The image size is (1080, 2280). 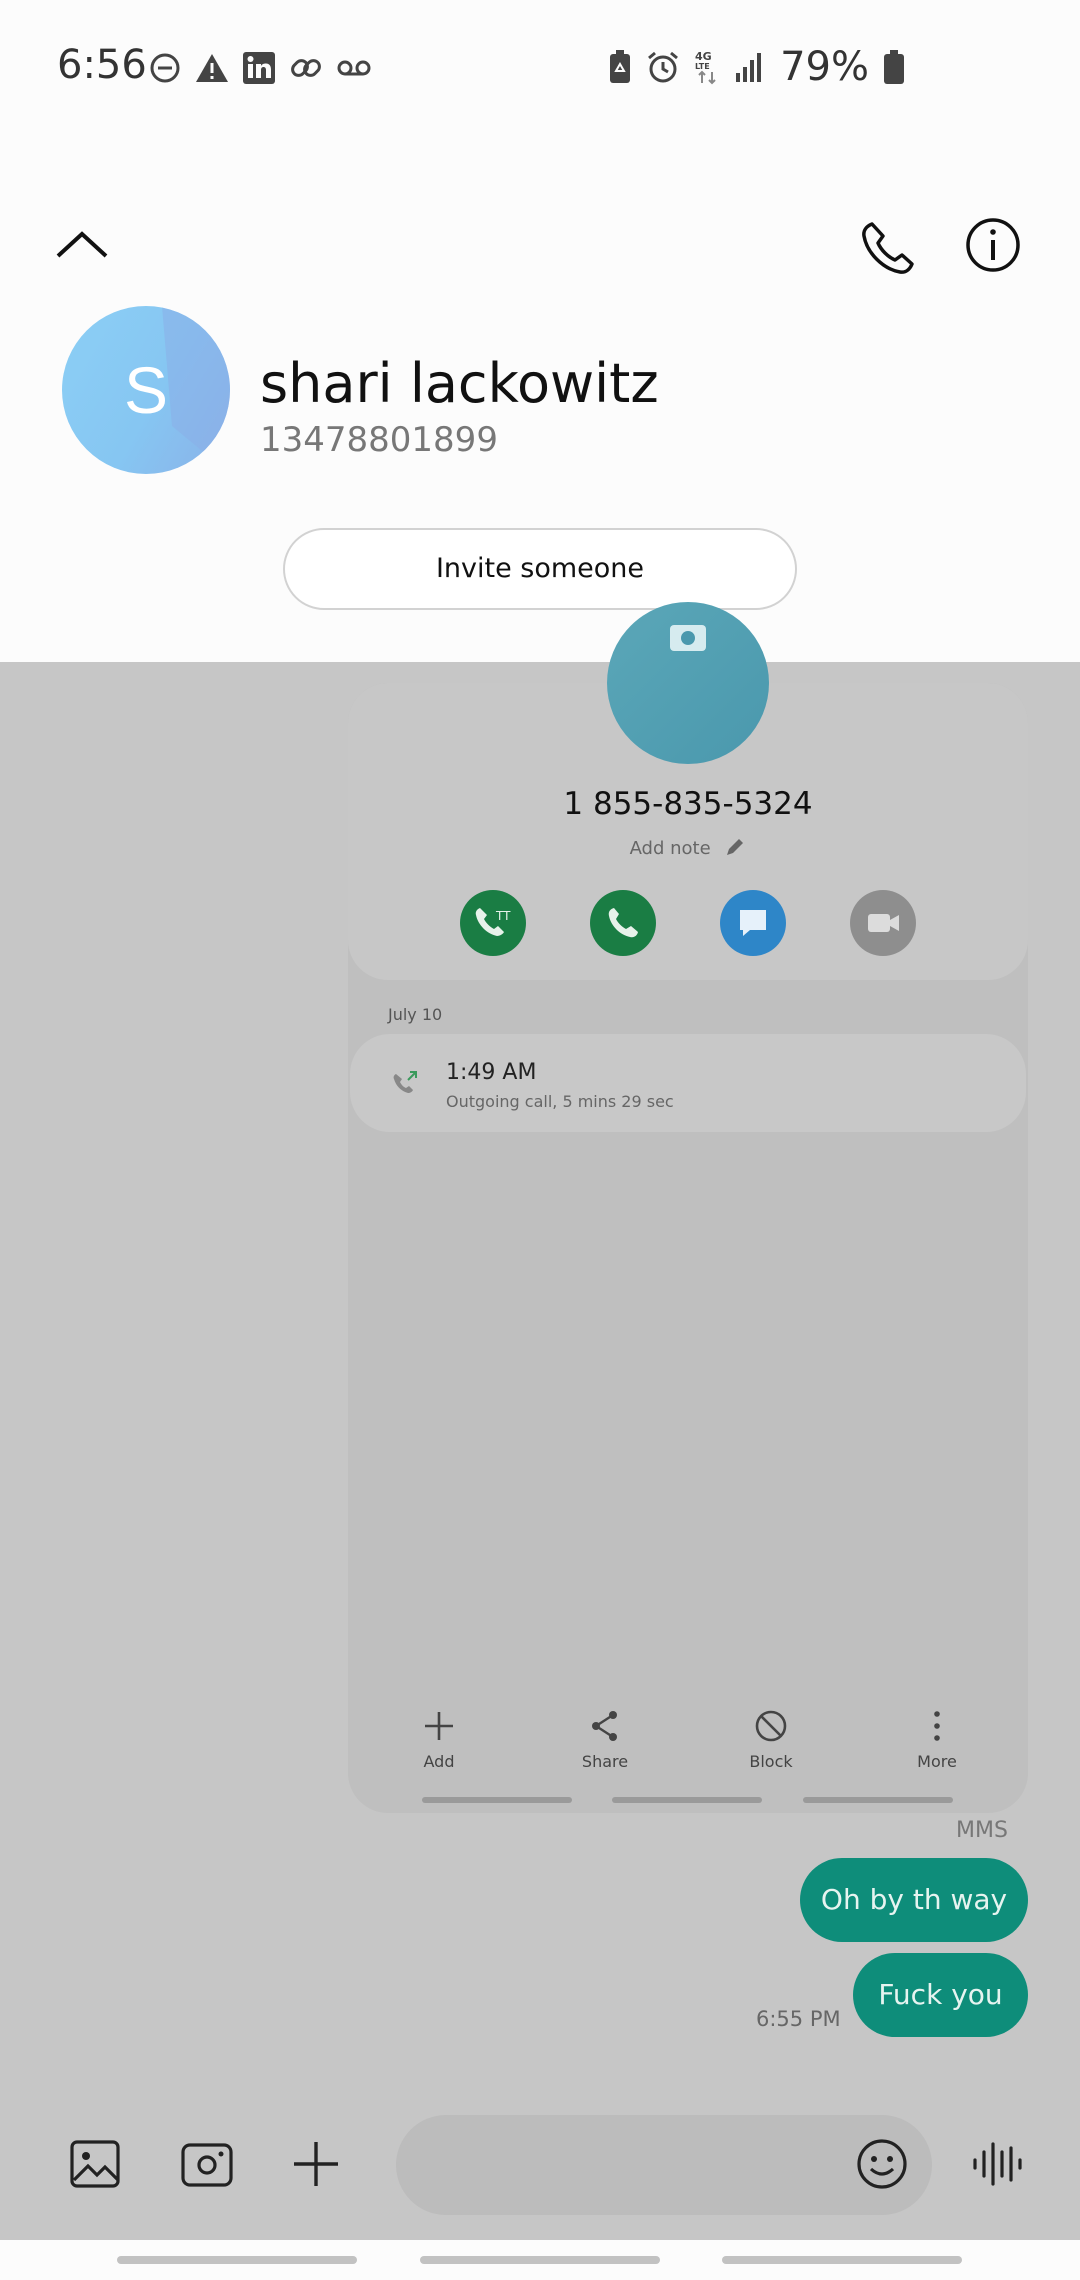 I want to click on add-note: Add note, so click(x=688, y=847).